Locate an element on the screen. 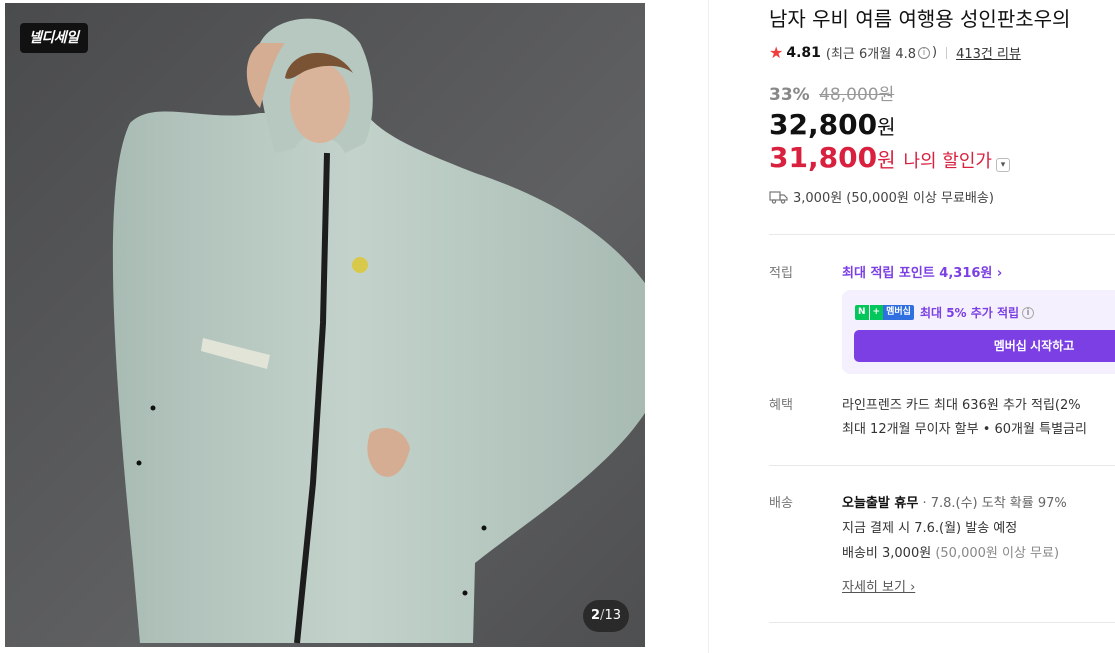 Image resolution: width=1115 pixels, height=653 pixels. membership-line: N + 멤버십 최대 5% 추가 적립 i is located at coordinates (945, 312).